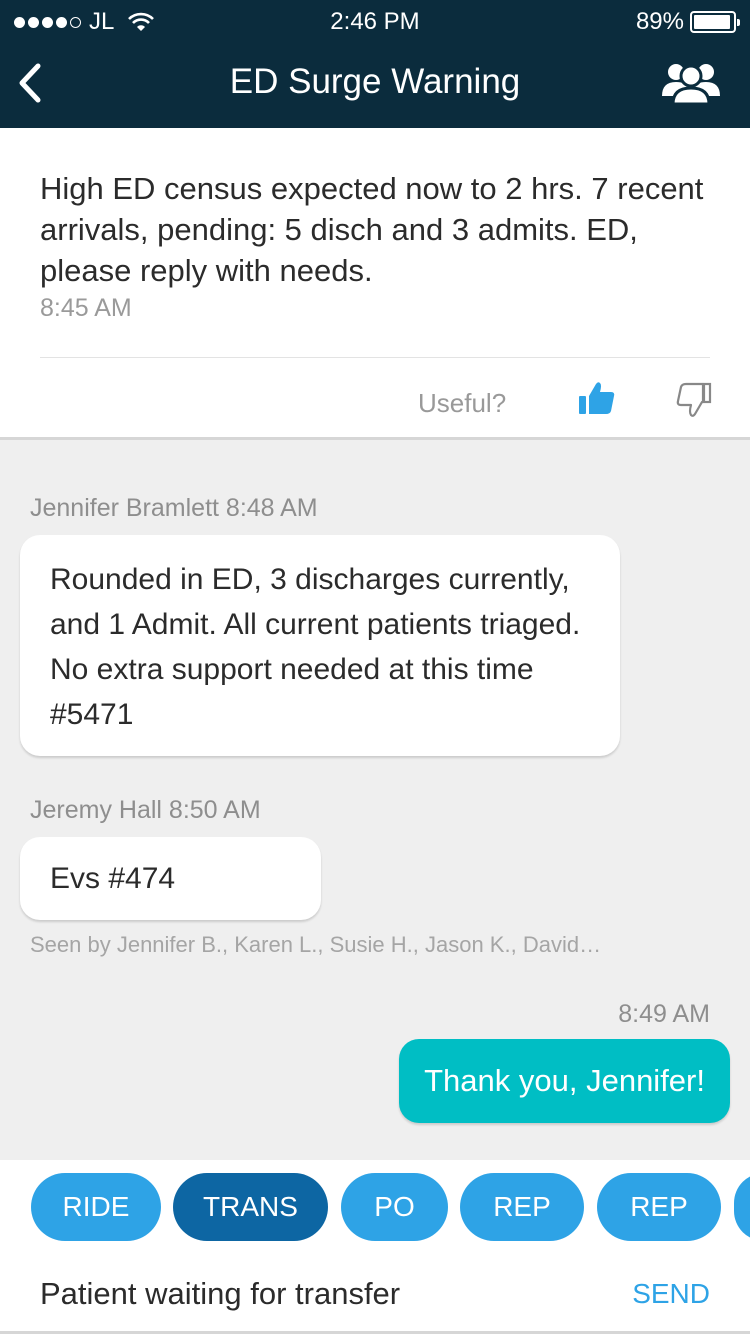  Describe the element at coordinates (96, 1207) in the screenshot. I see `quick-reply-ride: RIDE` at that location.